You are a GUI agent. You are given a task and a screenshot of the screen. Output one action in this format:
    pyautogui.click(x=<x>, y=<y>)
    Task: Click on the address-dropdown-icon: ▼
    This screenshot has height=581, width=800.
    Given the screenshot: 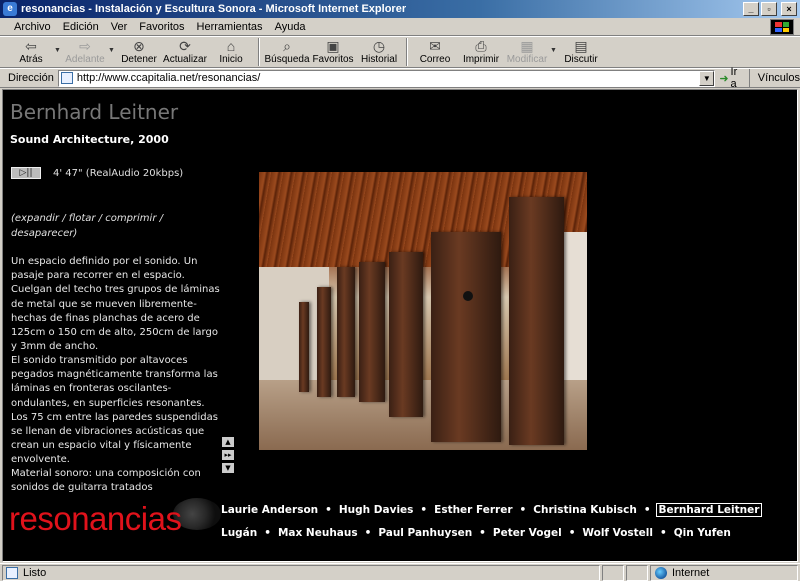 What is the action you would take?
    pyautogui.click(x=707, y=78)
    